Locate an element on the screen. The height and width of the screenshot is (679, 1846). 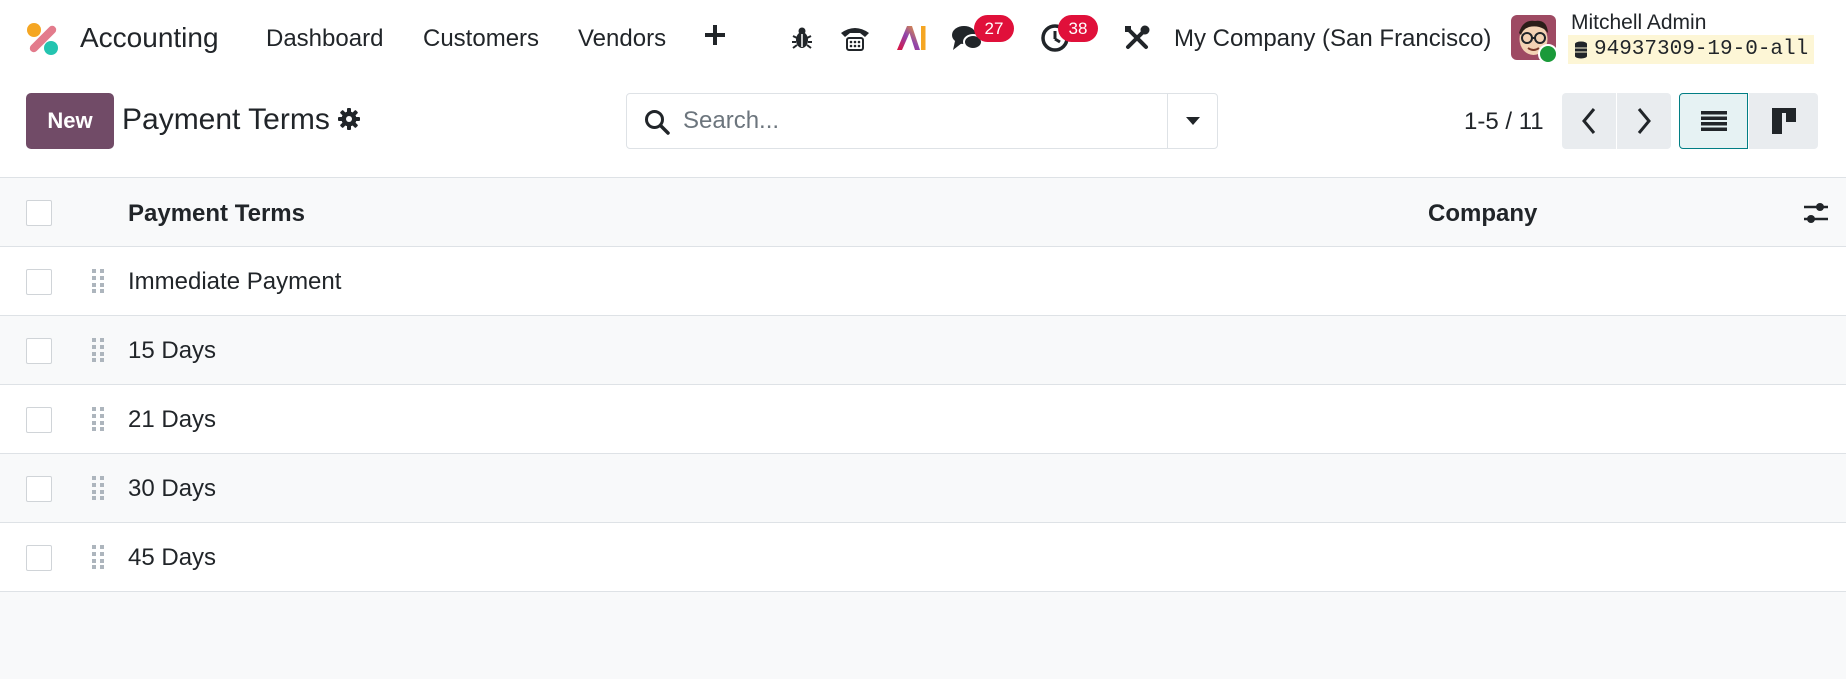
kanban-view-icon is located at coordinates (1783, 121).